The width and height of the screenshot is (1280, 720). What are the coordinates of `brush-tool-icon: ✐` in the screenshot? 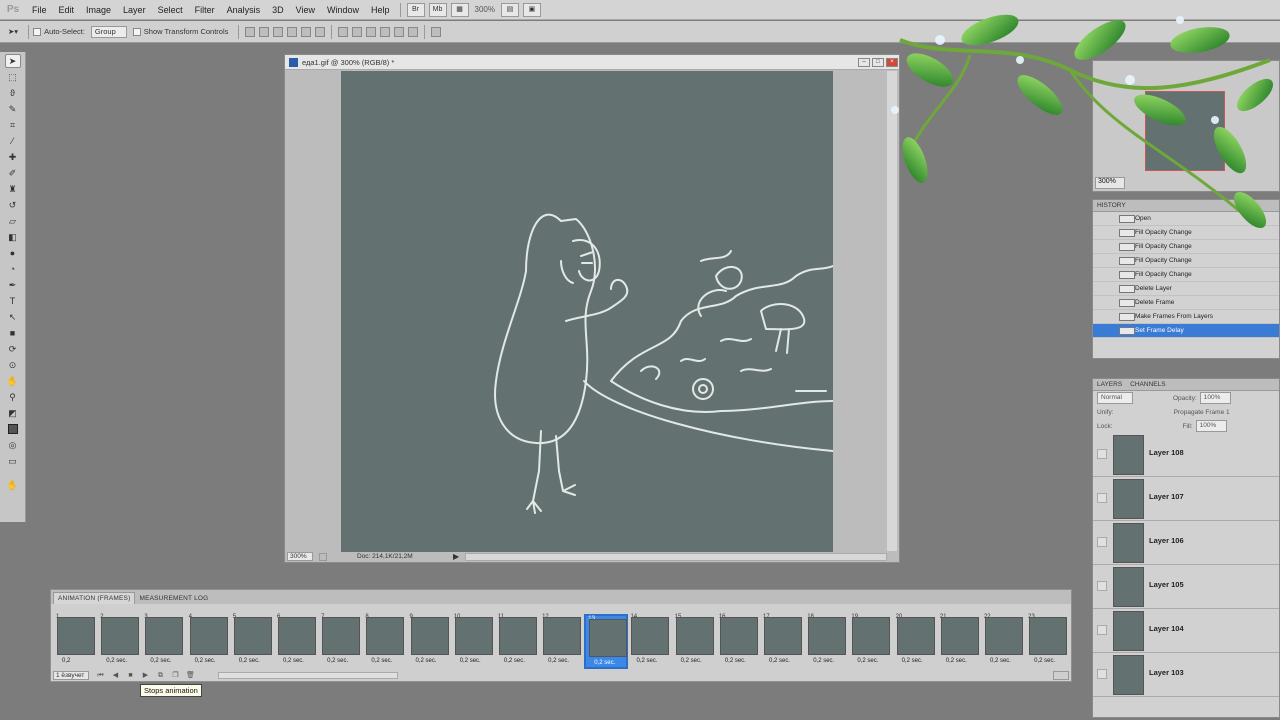 It's located at (13, 173).